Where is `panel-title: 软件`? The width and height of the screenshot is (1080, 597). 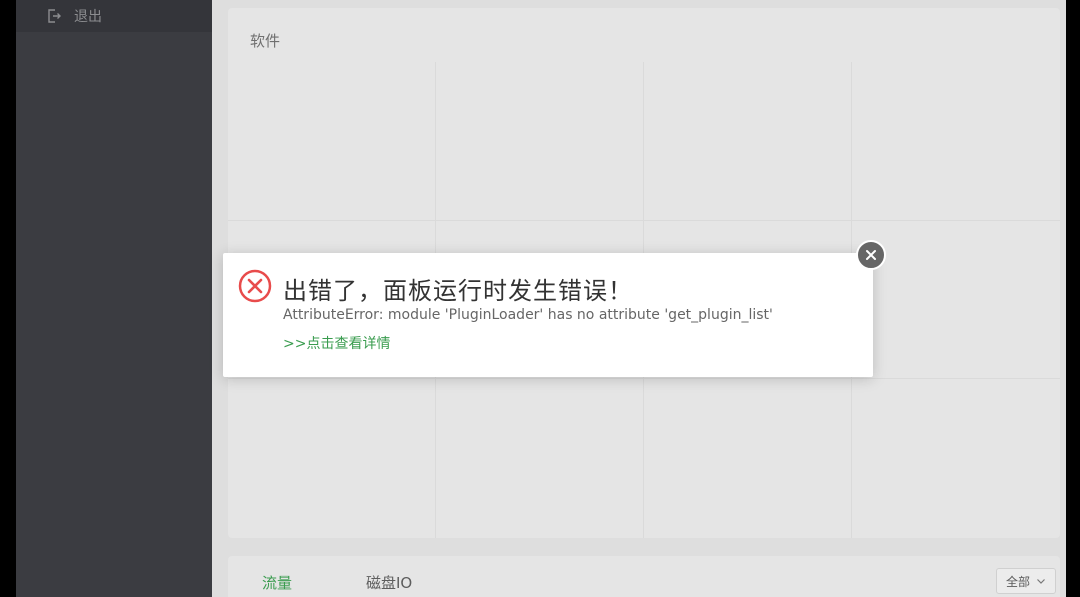
panel-title: 软件 is located at coordinates (265, 41).